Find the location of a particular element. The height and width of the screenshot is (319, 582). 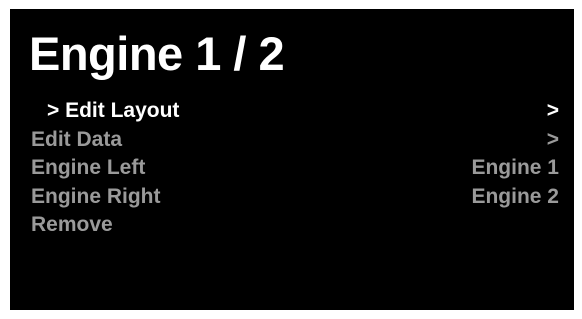

menu-item-engine-left: Engine Left Engine 1 is located at coordinates (295, 168).